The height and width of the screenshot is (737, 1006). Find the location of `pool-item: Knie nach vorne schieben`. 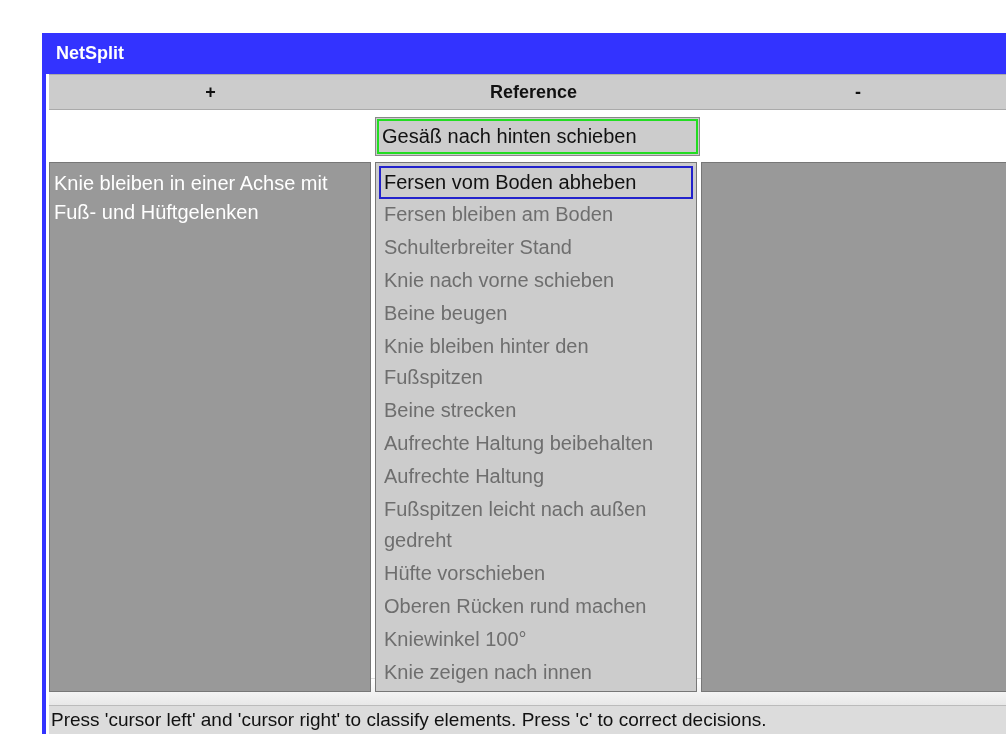

pool-item: Knie nach vorne schieben is located at coordinates (530, 280).